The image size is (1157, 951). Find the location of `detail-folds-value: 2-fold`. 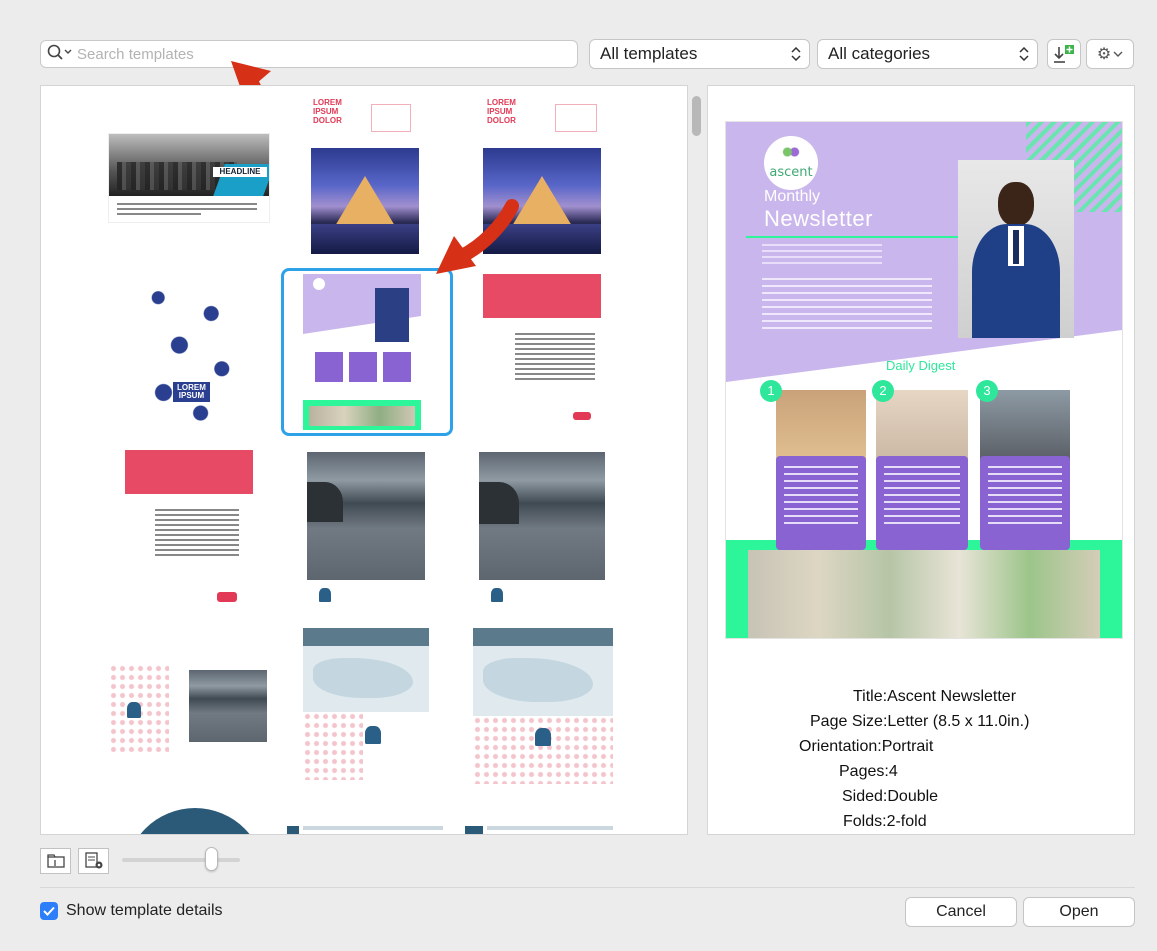

detail-folds-value: 2-fold is located at coordinates (906, 821).